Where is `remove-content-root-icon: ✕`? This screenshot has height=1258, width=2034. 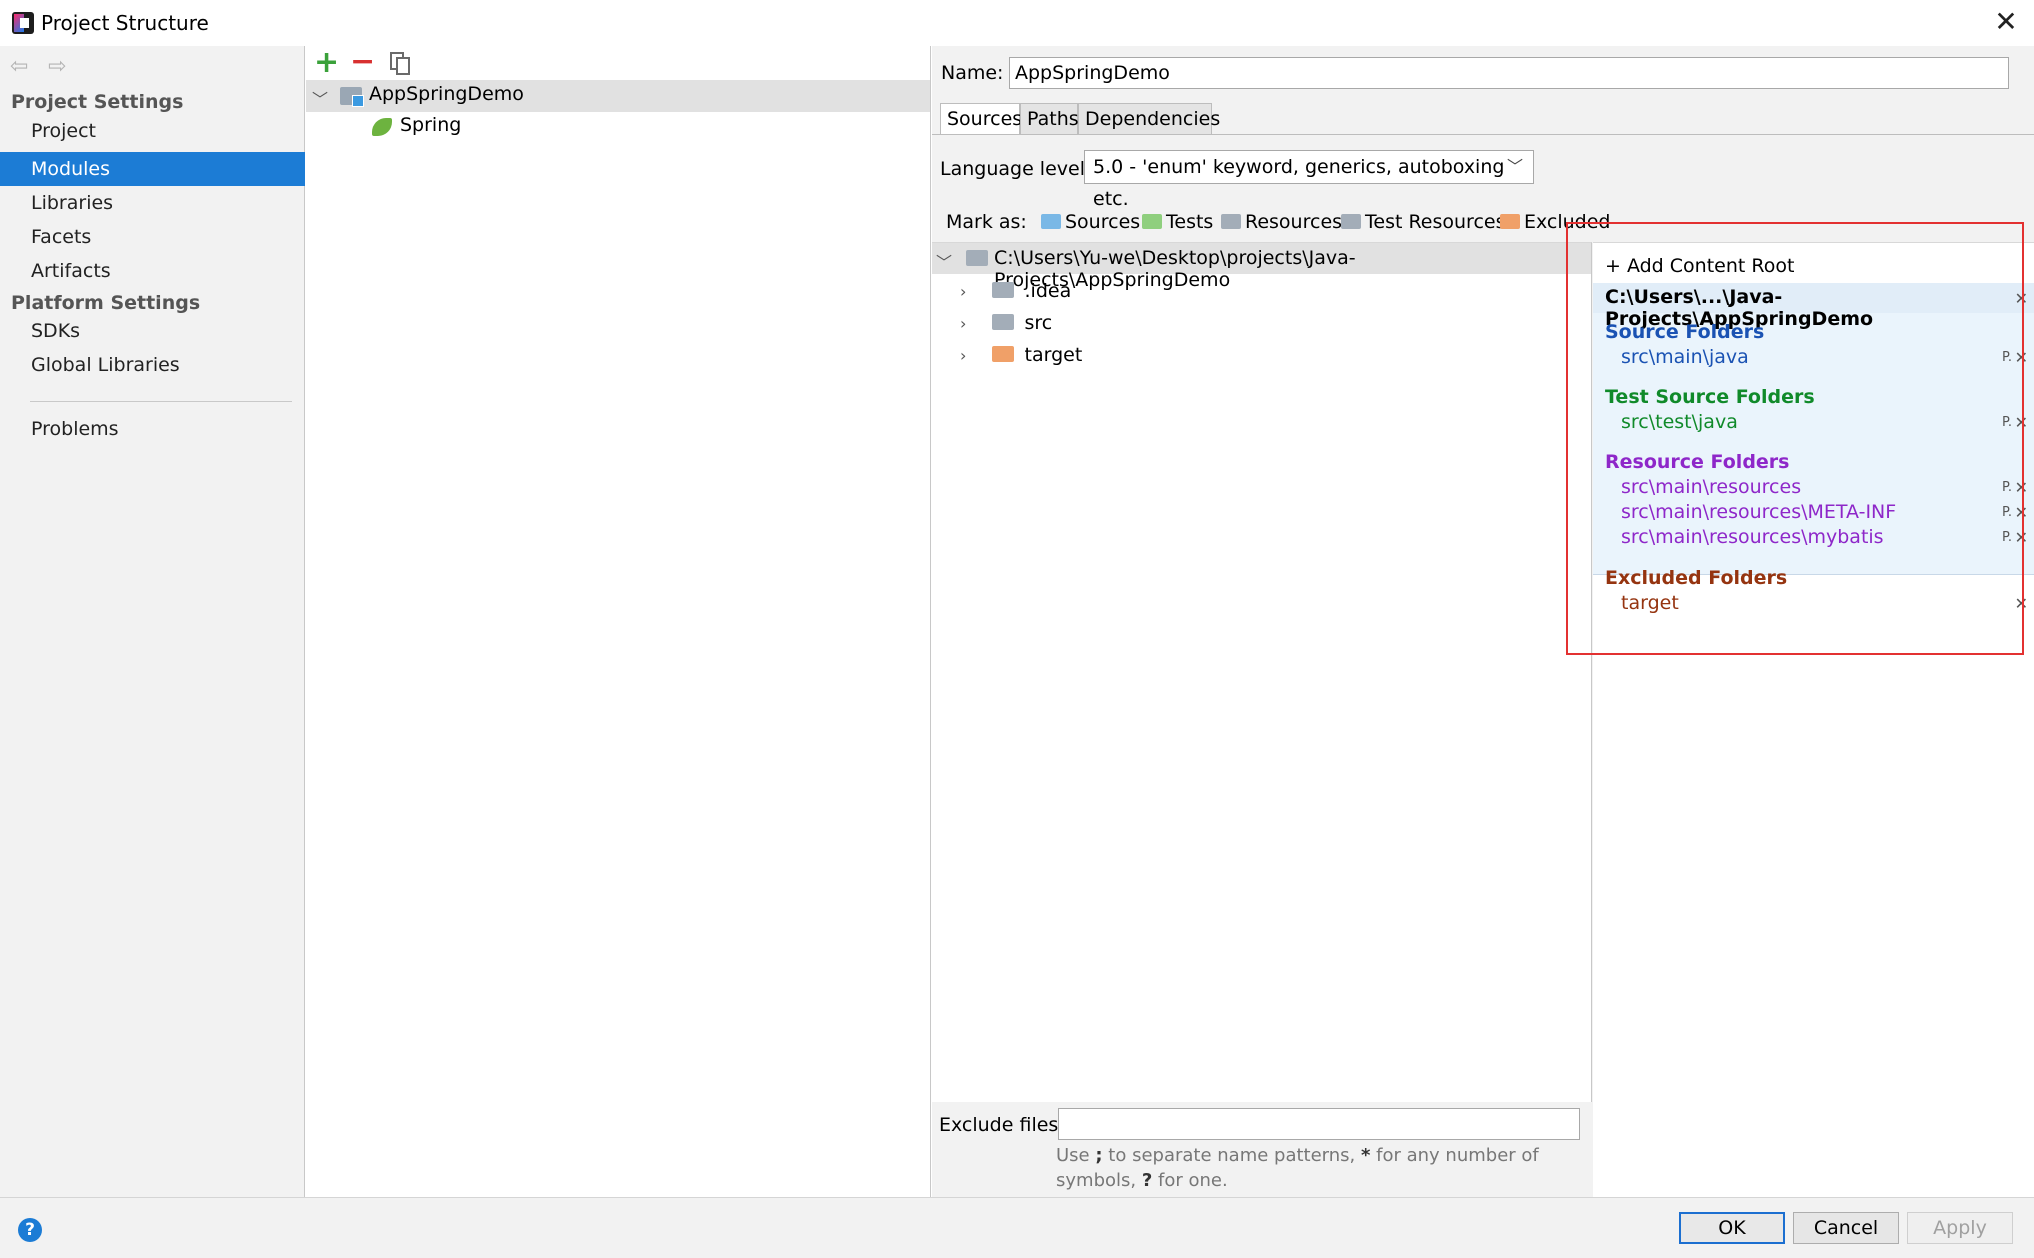 remove-content-root-icon: ✕ is located at coordinates (2021, 298).